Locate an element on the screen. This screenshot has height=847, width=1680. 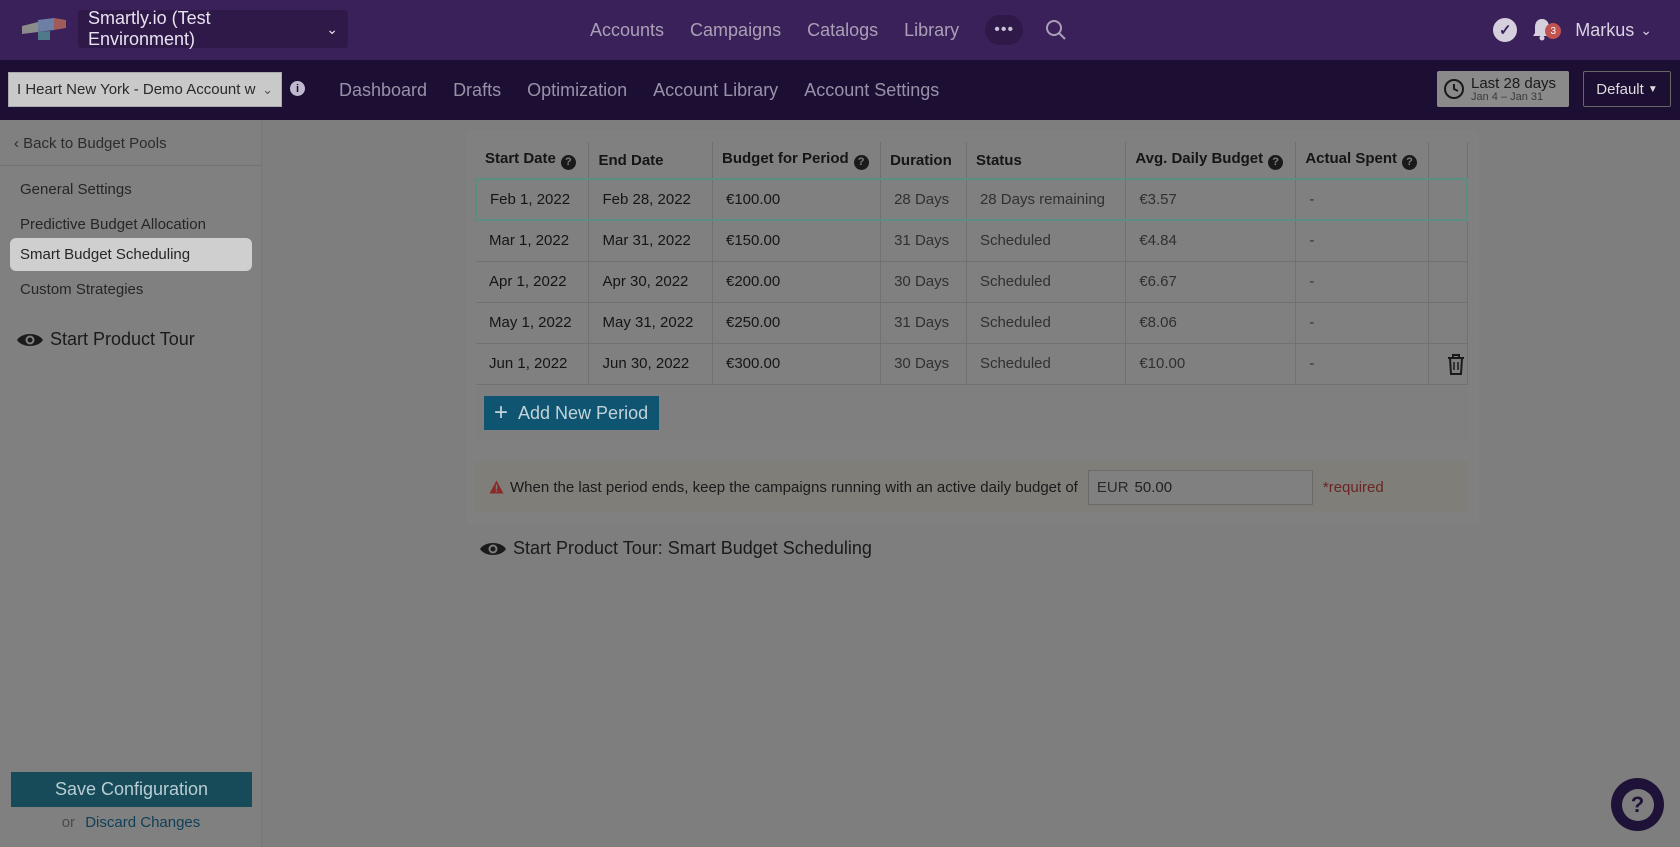
discard-row: or Discard Changes is located at coordinates (131, 822).